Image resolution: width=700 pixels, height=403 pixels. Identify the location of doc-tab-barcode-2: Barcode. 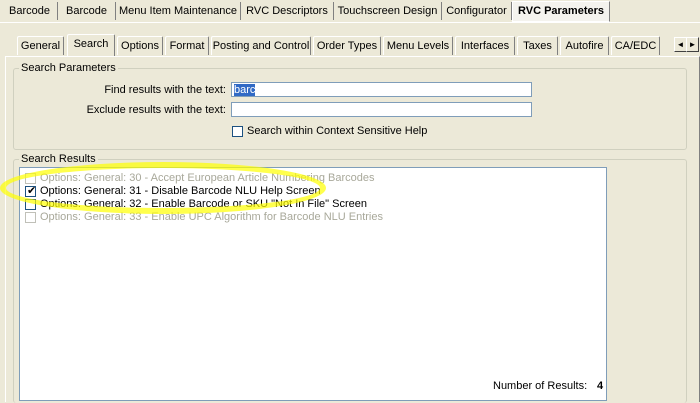
(87, 11).